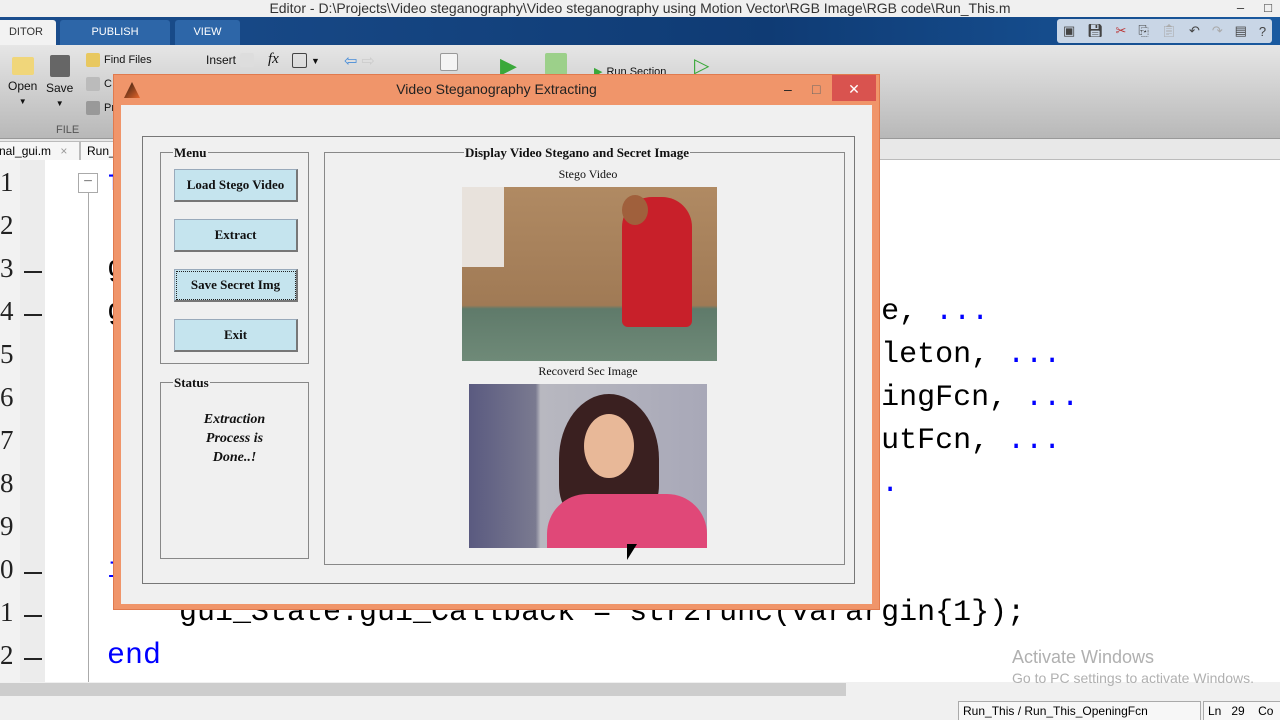 Image resolution: width=1280 pixels, height=720 pixels. I want to click on dialog-minimize-button: –, so click(788, 89).